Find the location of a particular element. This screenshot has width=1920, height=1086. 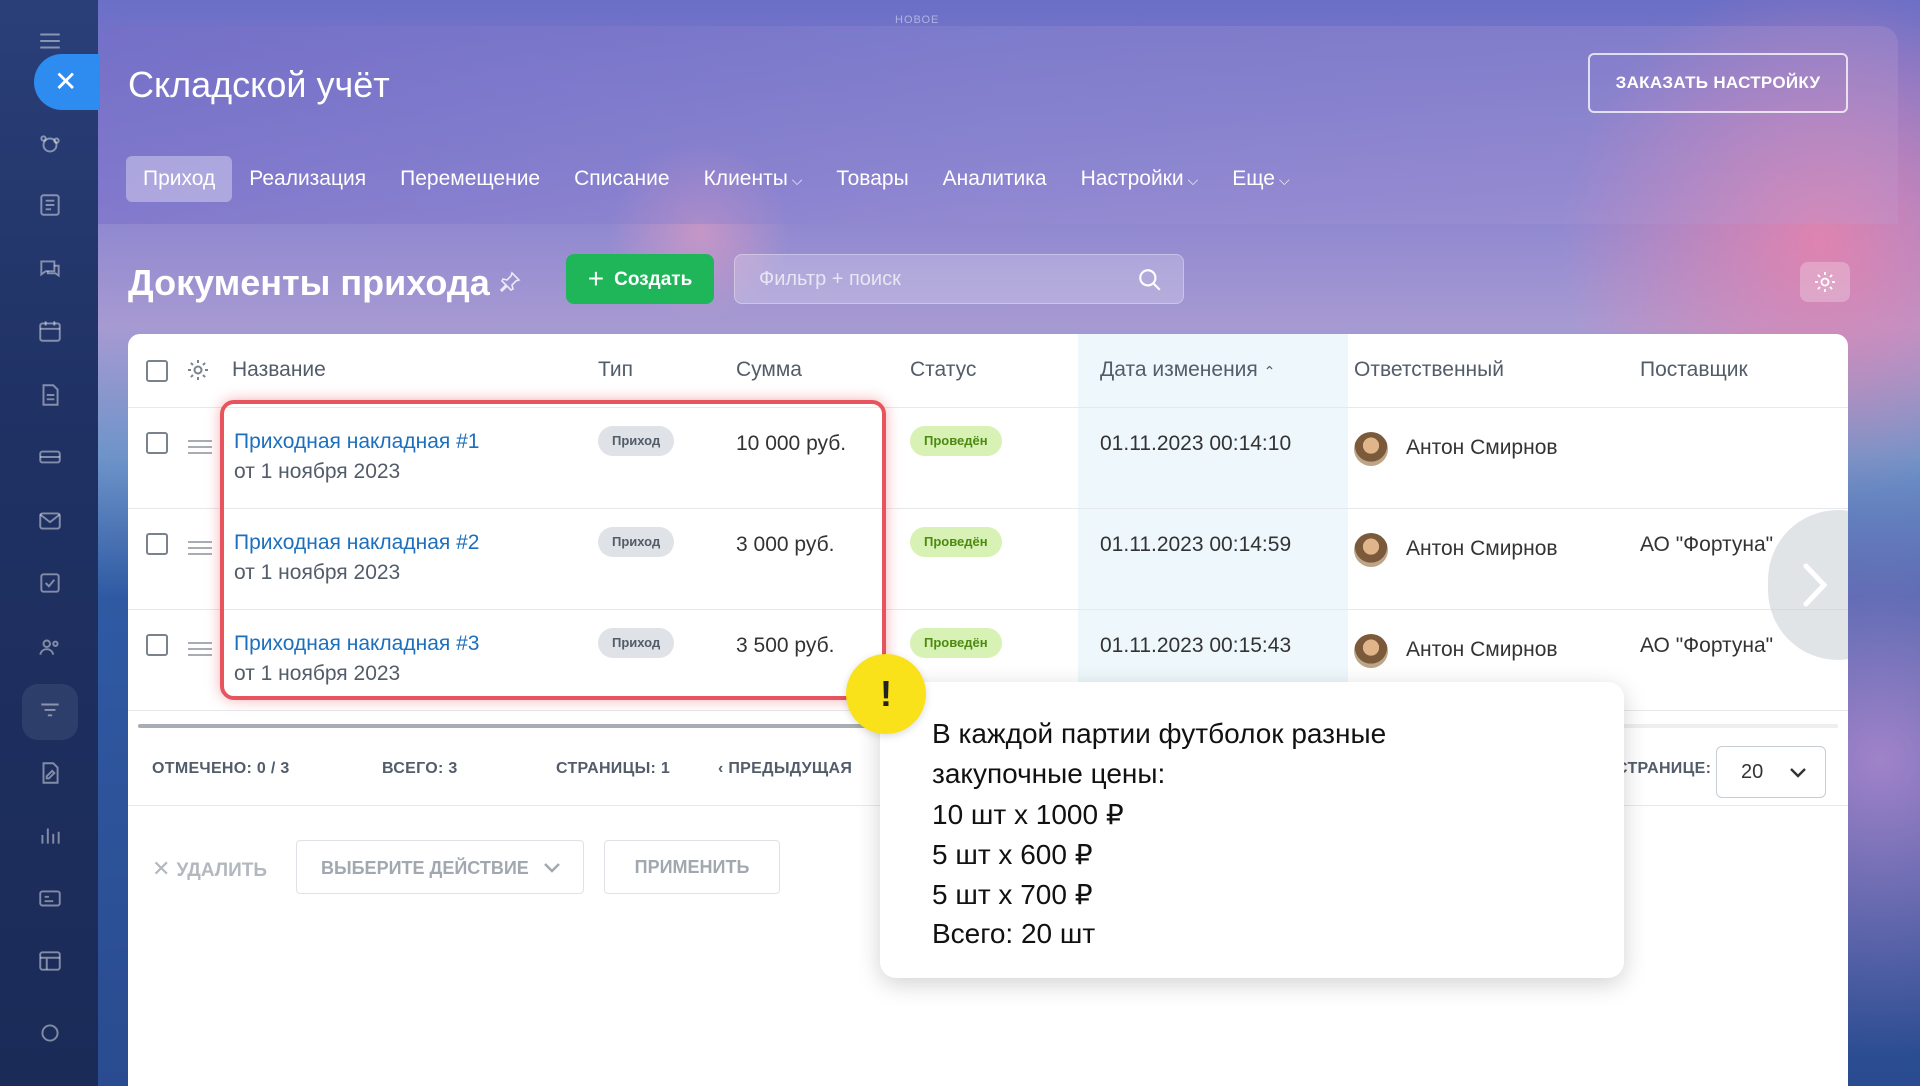

tab-clients: Клиенты ⌵ is located at coordinates (753, 179).